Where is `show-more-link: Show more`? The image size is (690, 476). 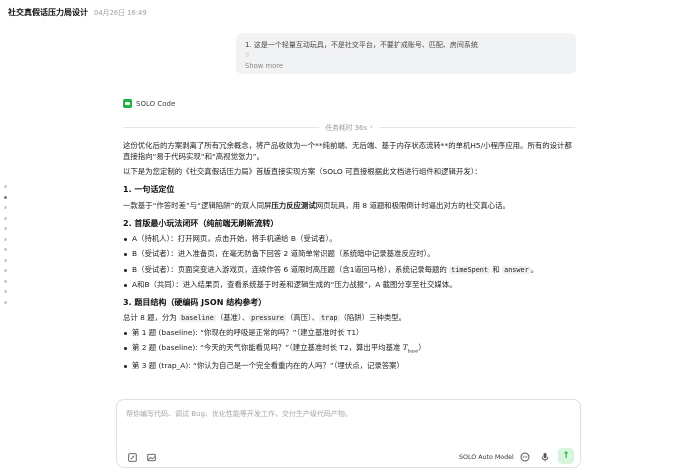
show-more-link: Show more is located at coordinates (264, 66).